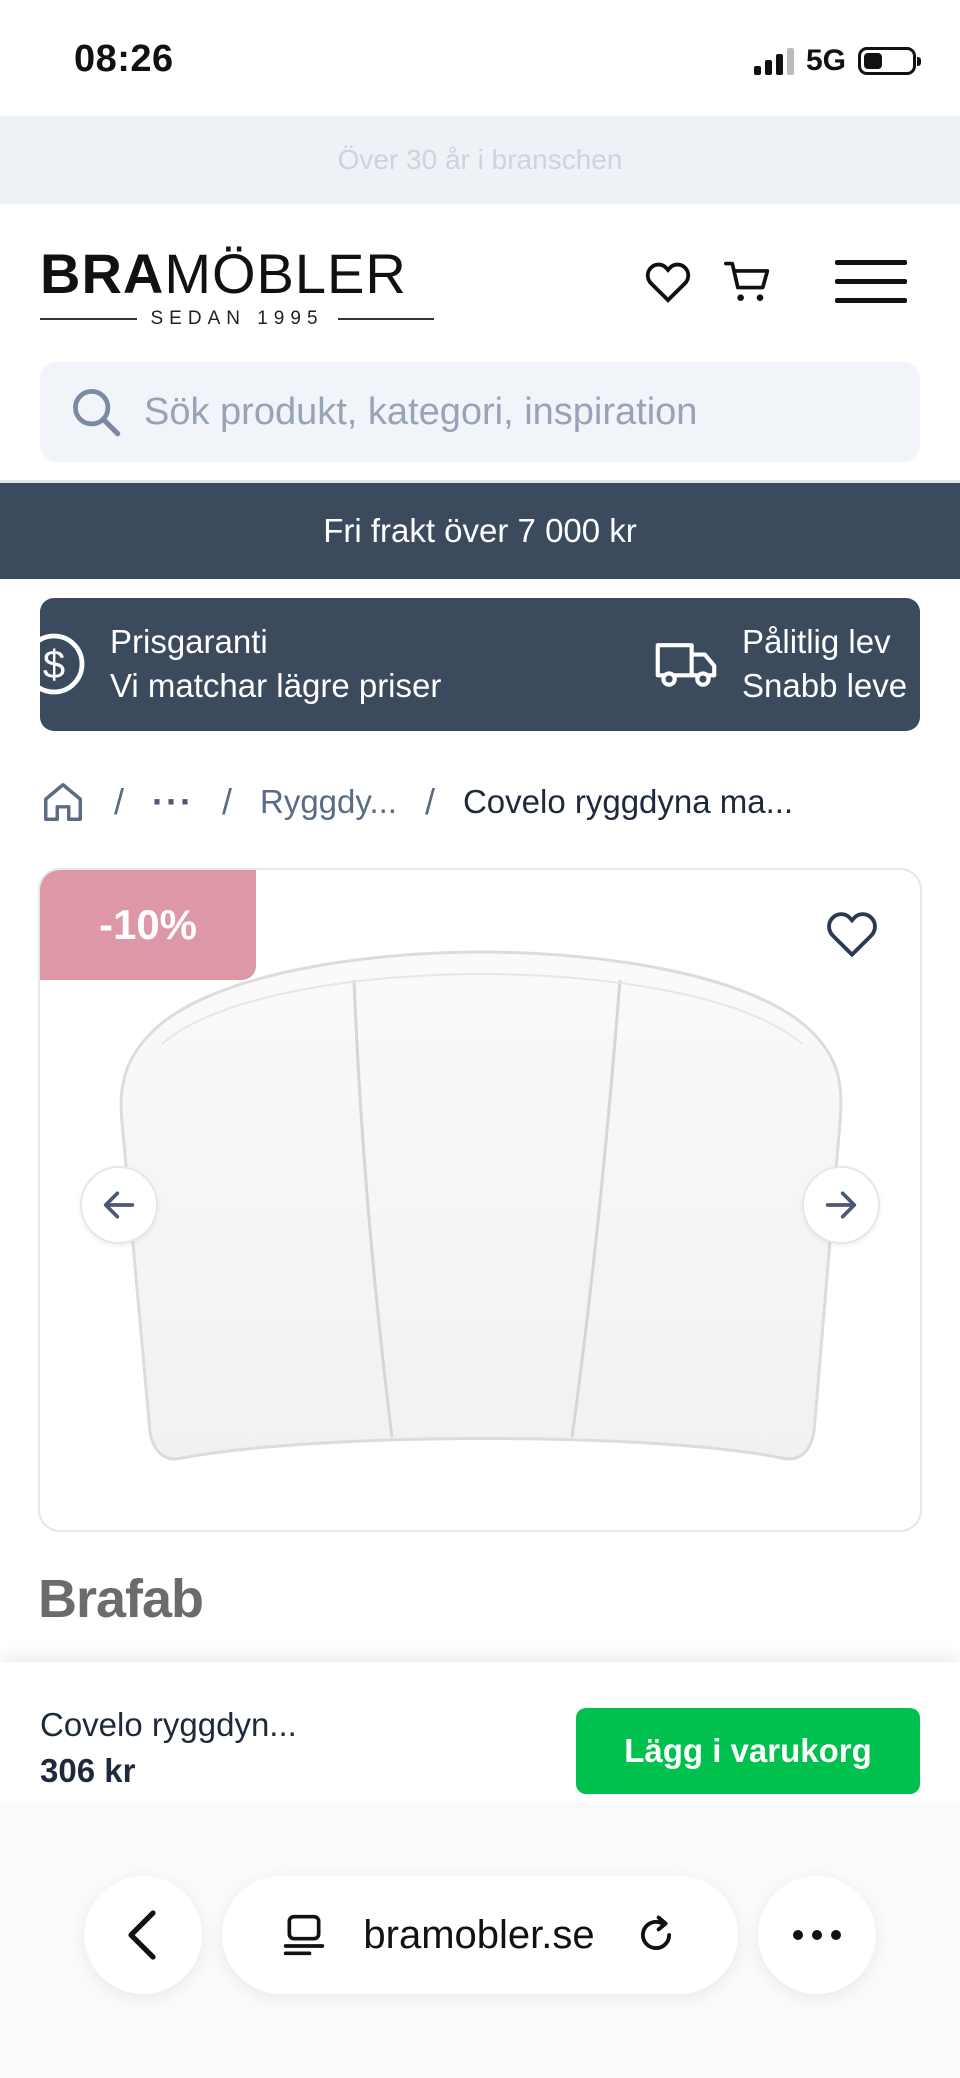 This screenshot has height=2078, width=960. I want to click on battery-icon, so click(889, 61).